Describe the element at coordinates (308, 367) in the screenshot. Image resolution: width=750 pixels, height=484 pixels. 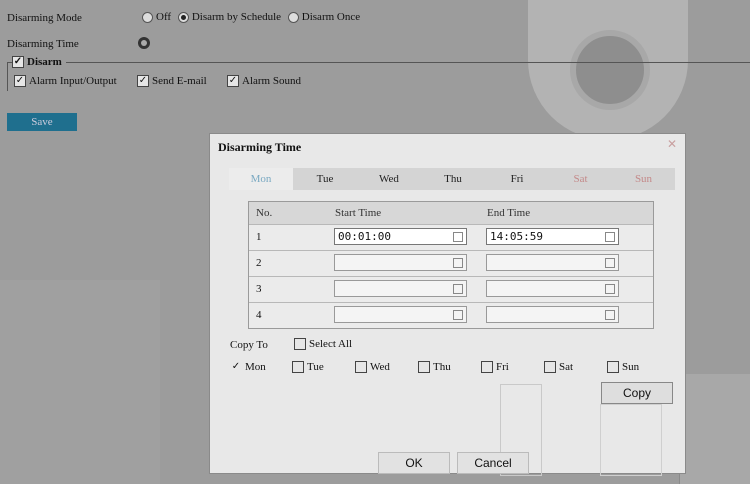
I see `copy-day-tue: Tue` at that location.